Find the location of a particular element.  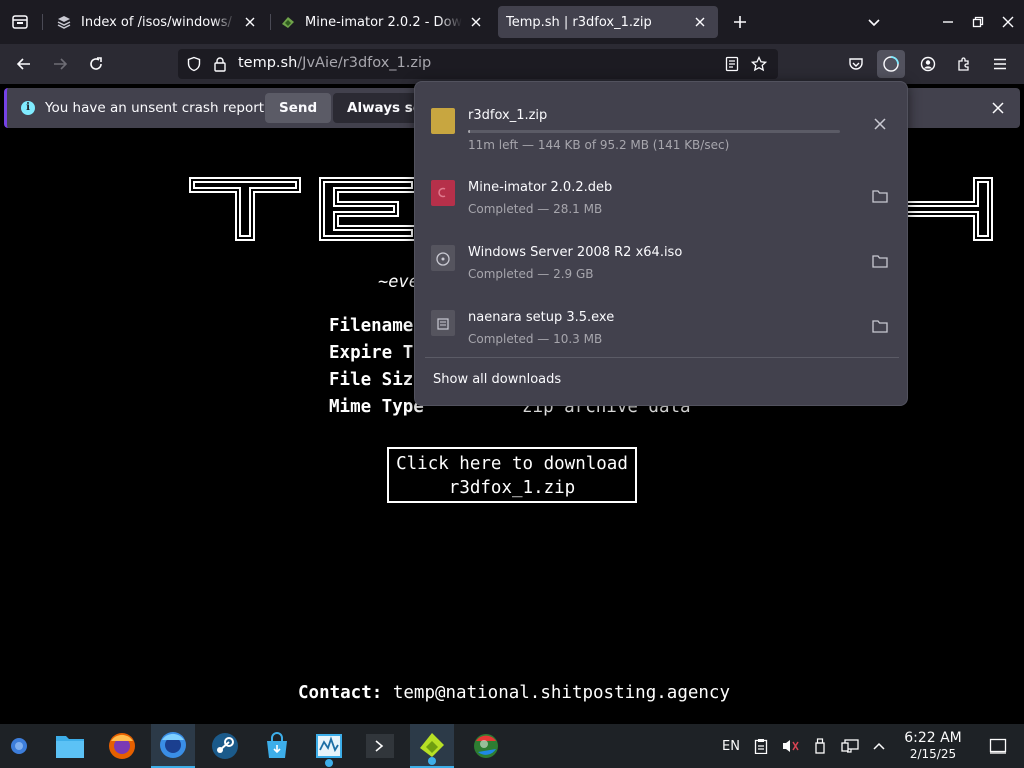

mine-imator-icon is located at coordinates (288, 22).